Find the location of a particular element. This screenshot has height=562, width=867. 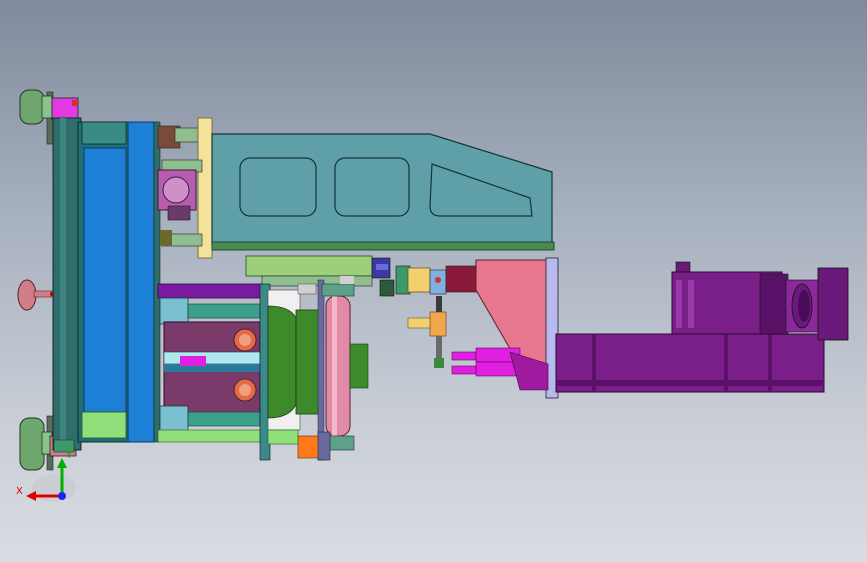

motor-assembly is located at coordinates (702, 327).